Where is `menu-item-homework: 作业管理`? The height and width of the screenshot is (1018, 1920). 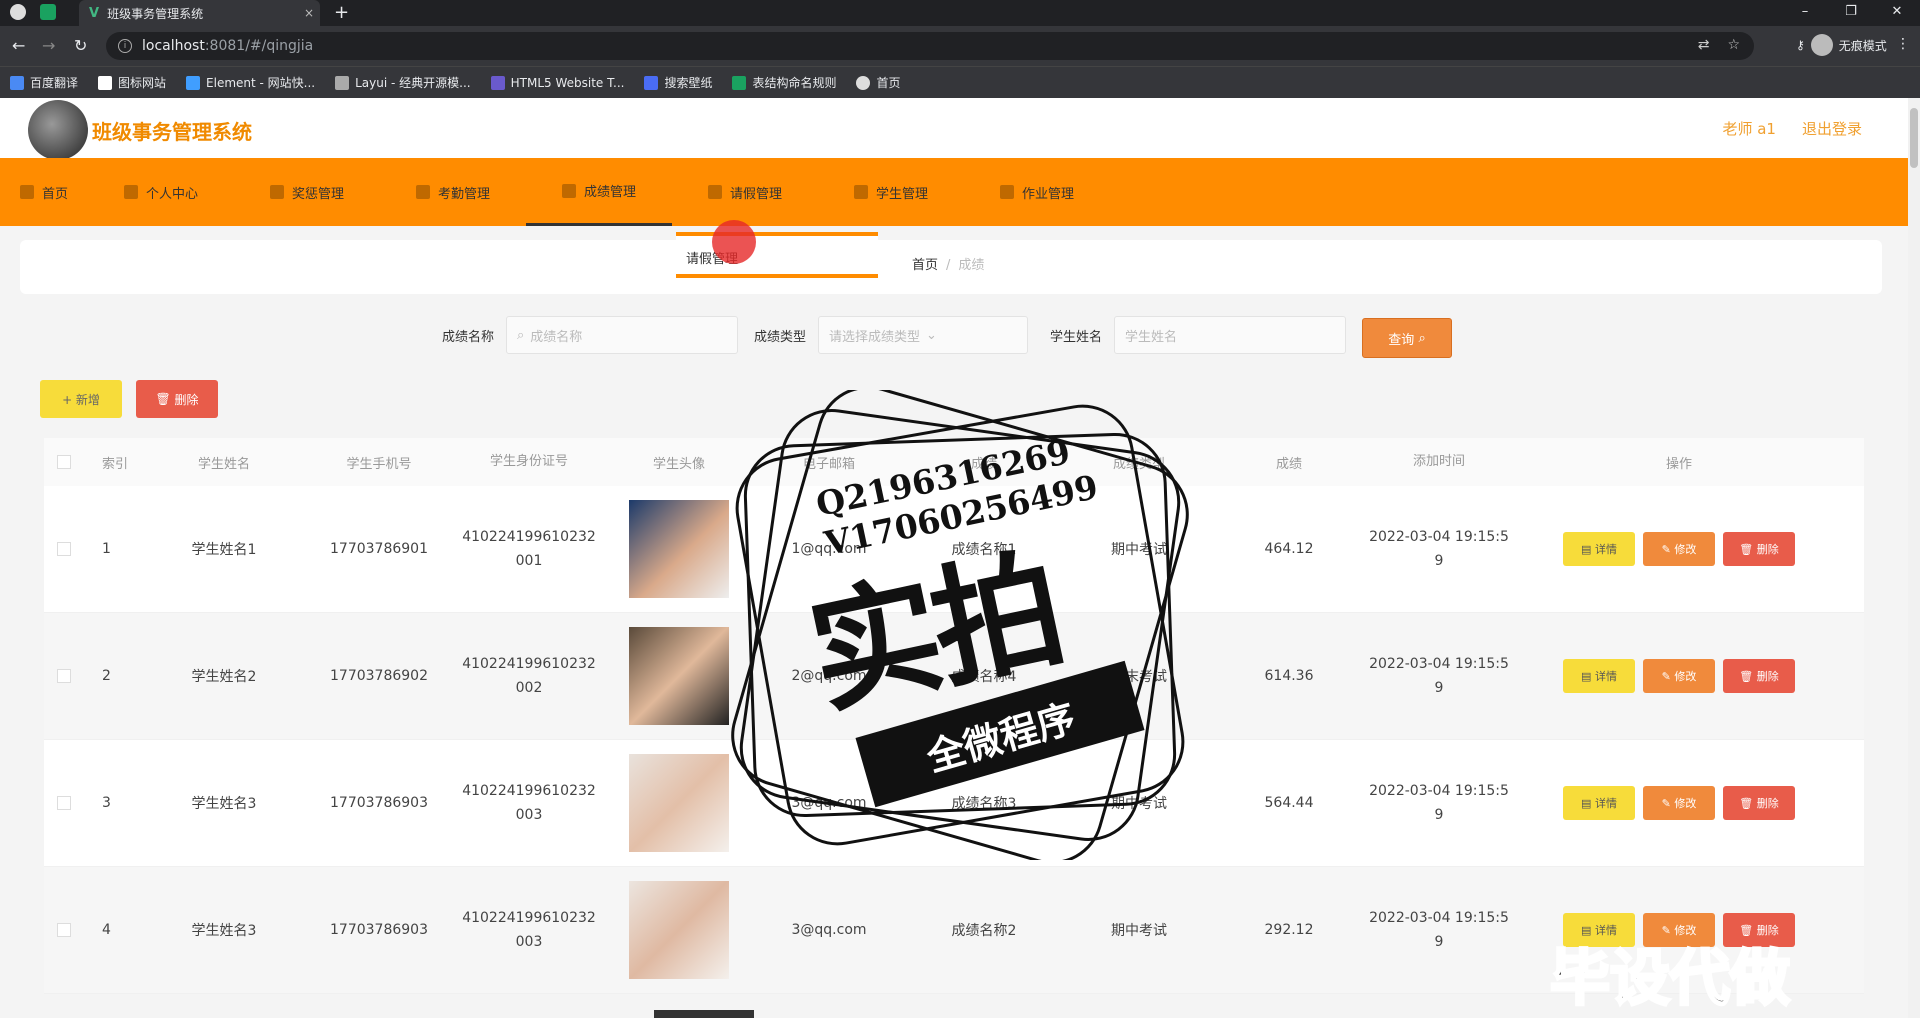 menu-item-homework: 作业管理 is located at coordinates (1037, 192).